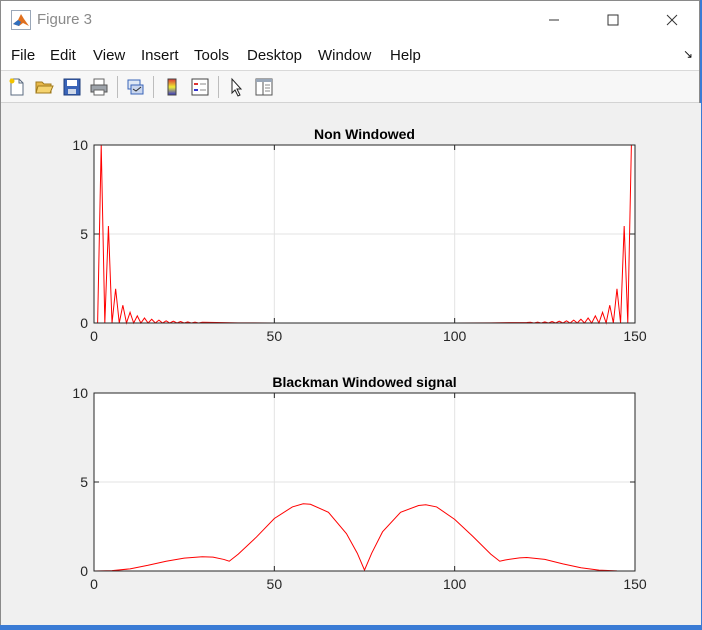 Image resolution: width=702 pixels, height=630 pixels. Describe the element at coordinates (135, 87) in the screenshot. I see `link-plot-icon` at that location.